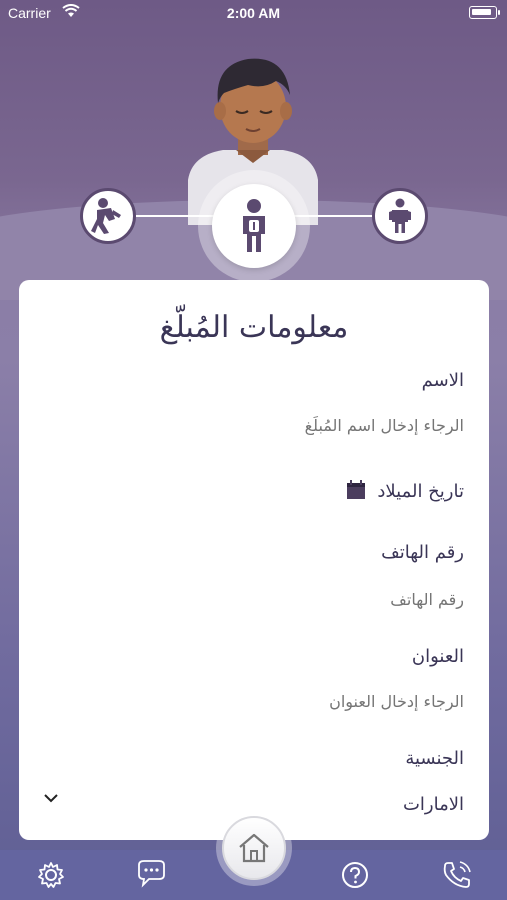  What do you see at coordinates (442, 380) in the screenshot?
I see `name-label: الاسم` at bounding box center [442, 380].